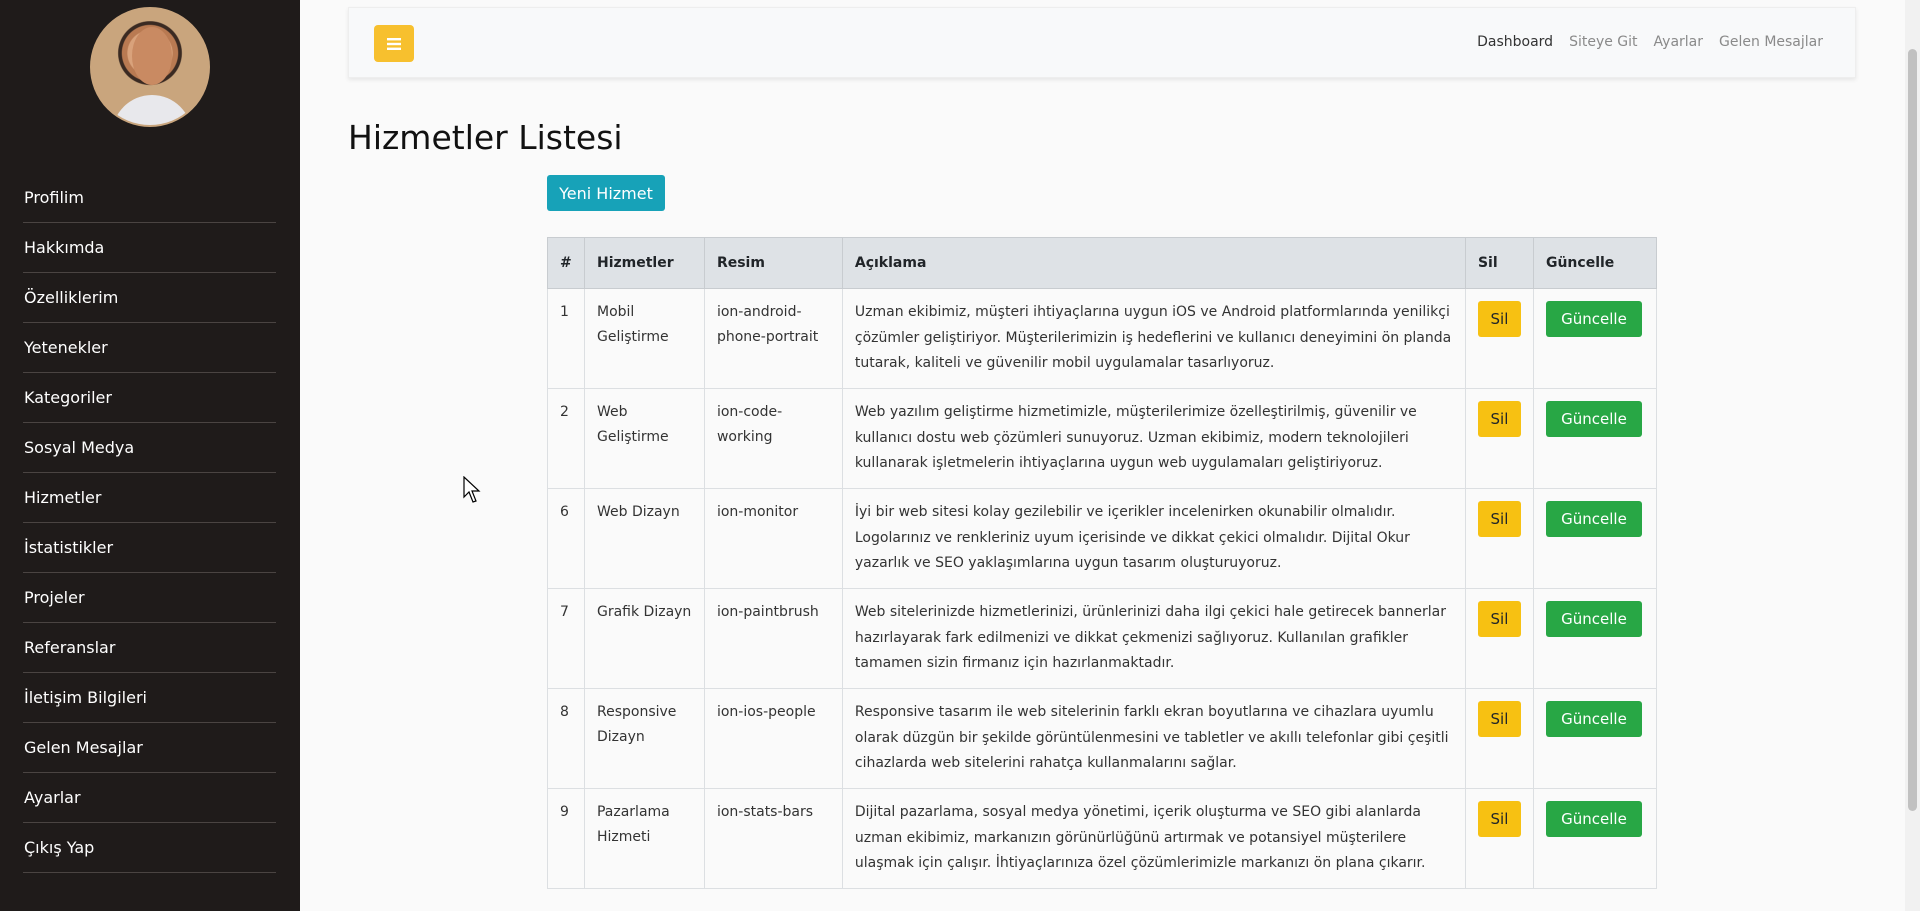 The height and width of the screenshot is (911, 1920). What do you see at coordinates (566, 638) in the screenshot?
I see `cell-id: 7` at bounding box center [566, 638].